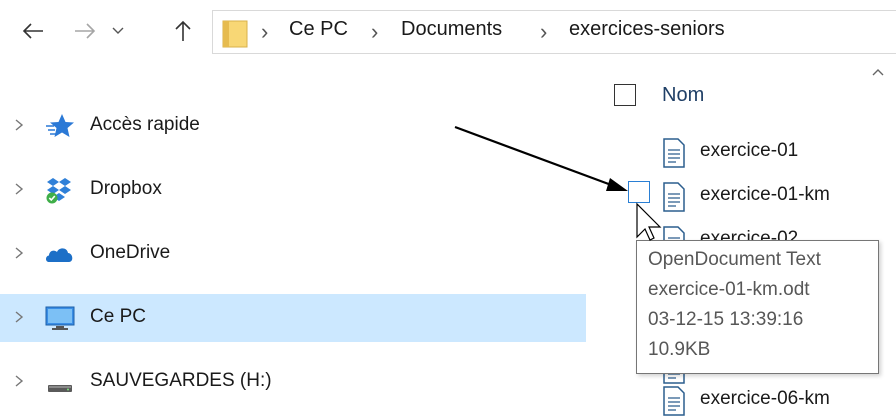 The height and width of the screenshot is (418, 896). What do you see at coordinates (749, 150) in the screenshot?
I see `file-name: exercice-01` at bounding box center [749, 150].